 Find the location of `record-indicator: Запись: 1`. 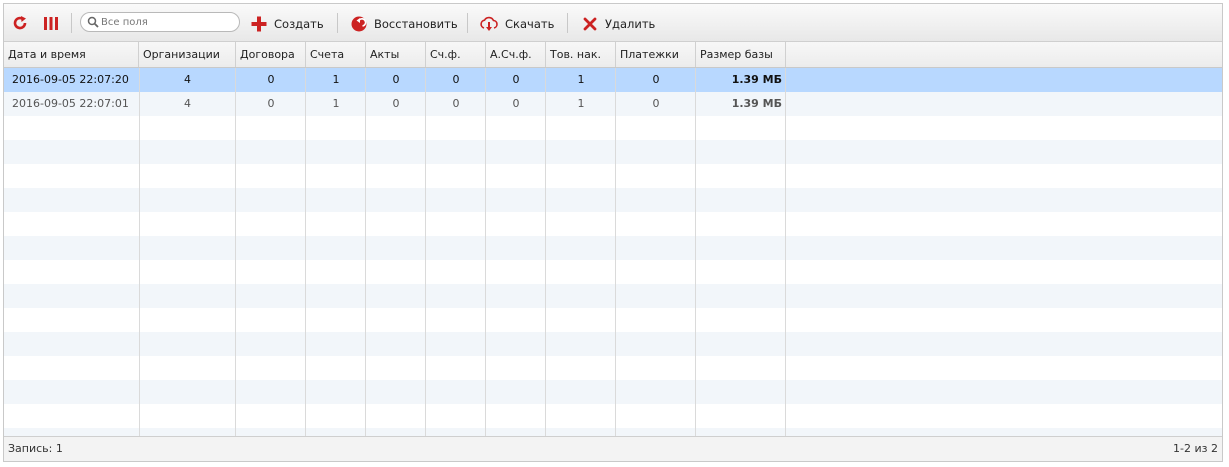

record-indicator: Запись: 1 is located at coordinates (35, 448).